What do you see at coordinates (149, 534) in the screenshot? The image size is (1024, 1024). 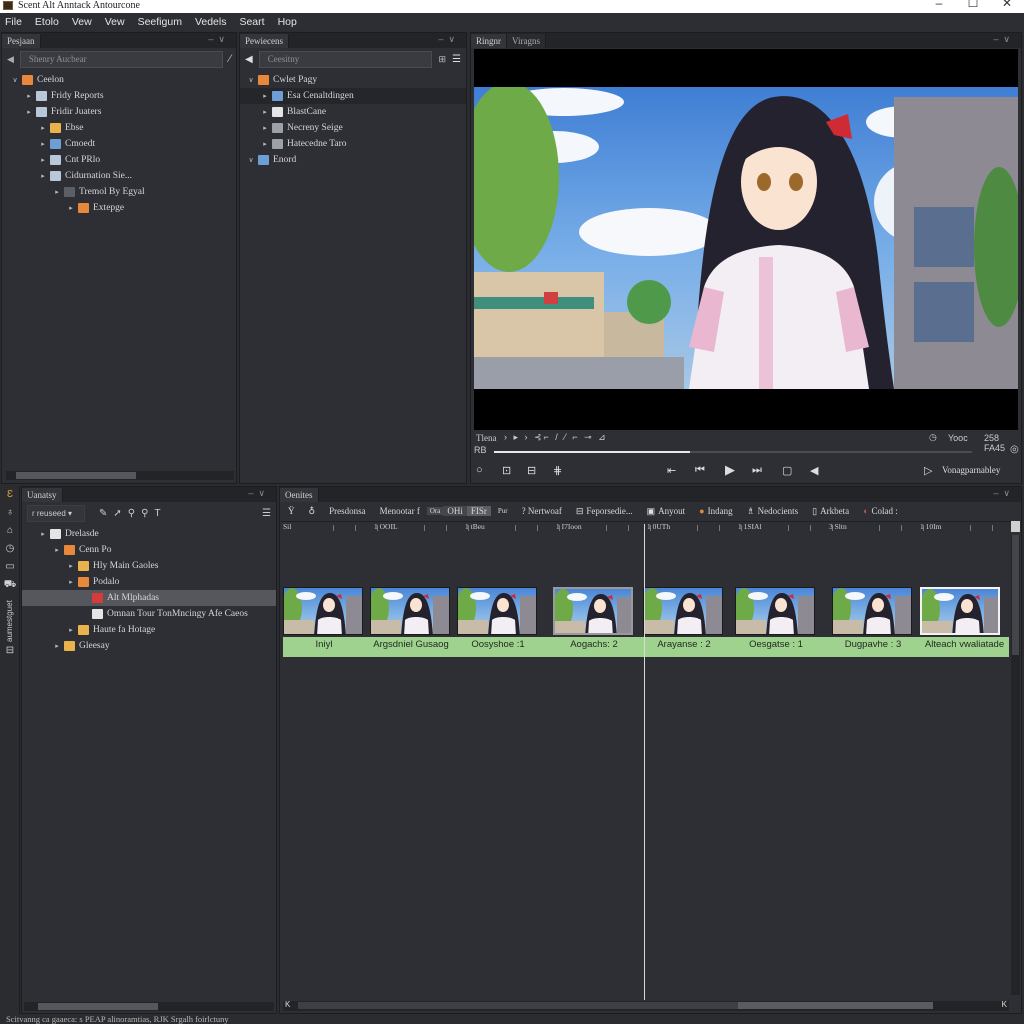 I see `tree-item: ▸ Drelasde` at bounding box center [149, 534].